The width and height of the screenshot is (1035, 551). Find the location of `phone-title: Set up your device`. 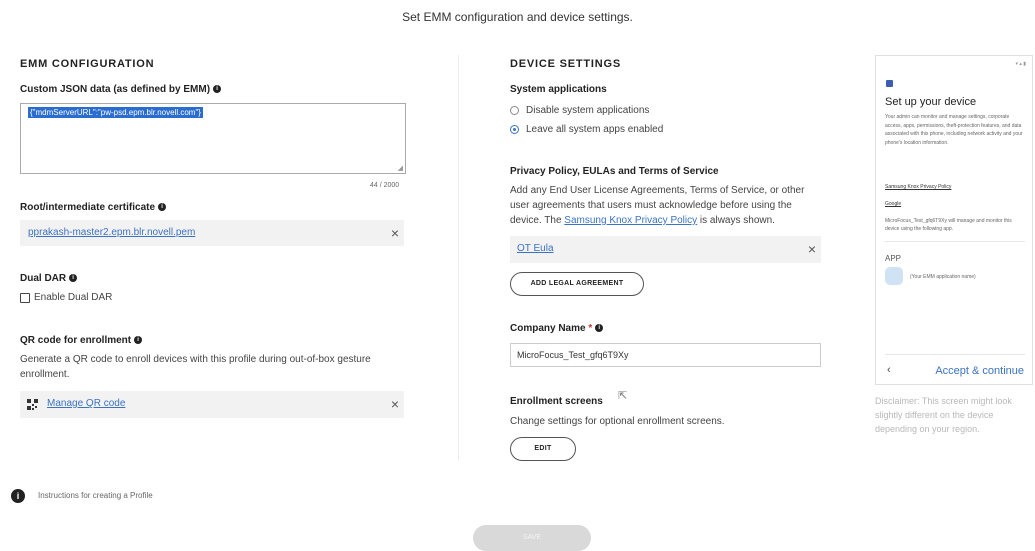

phone-title: Set up your device is located at coordinates (931, 102).